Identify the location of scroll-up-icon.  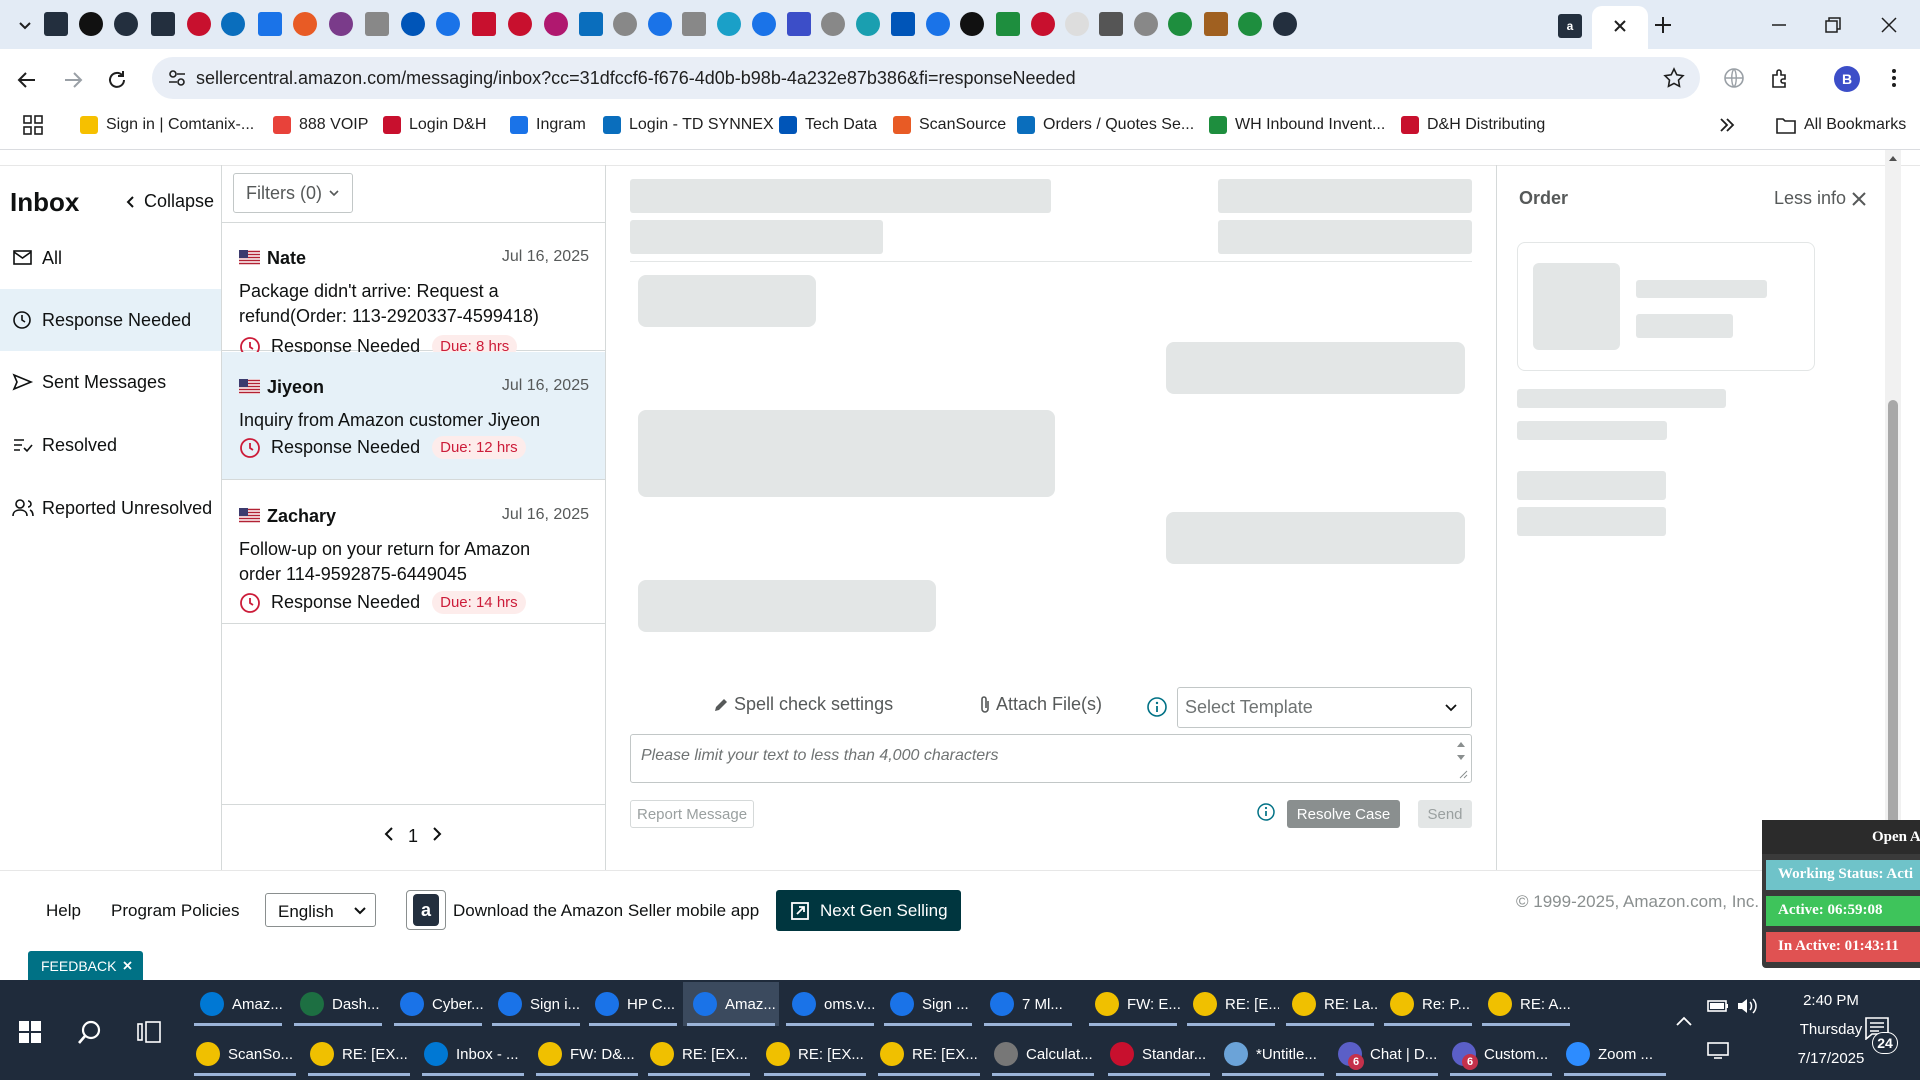
(1893, 158).